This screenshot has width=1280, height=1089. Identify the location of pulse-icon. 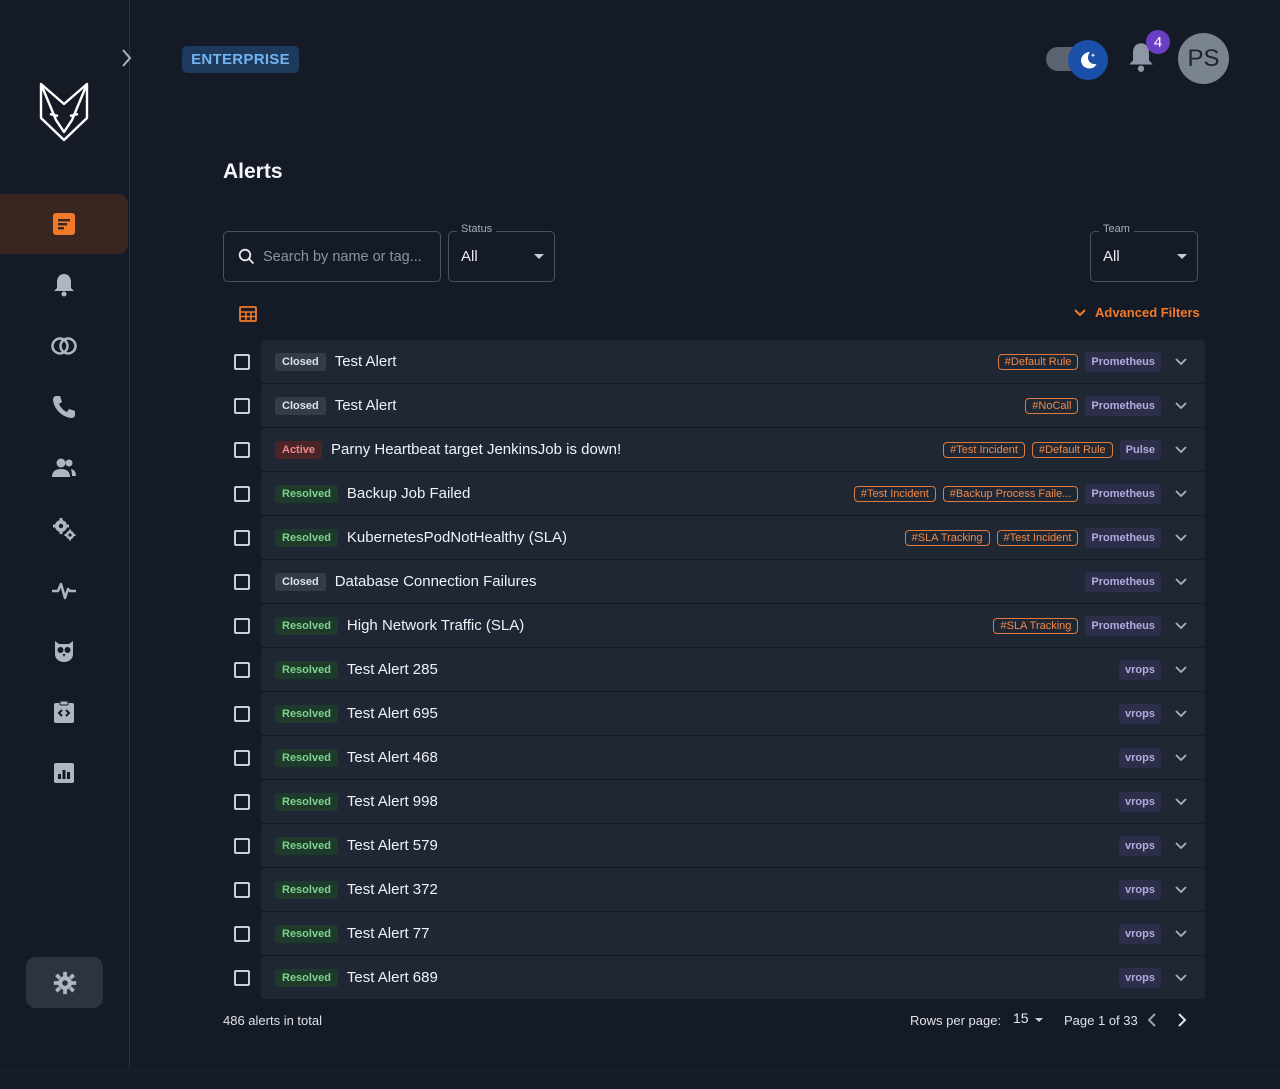
(64, 591).